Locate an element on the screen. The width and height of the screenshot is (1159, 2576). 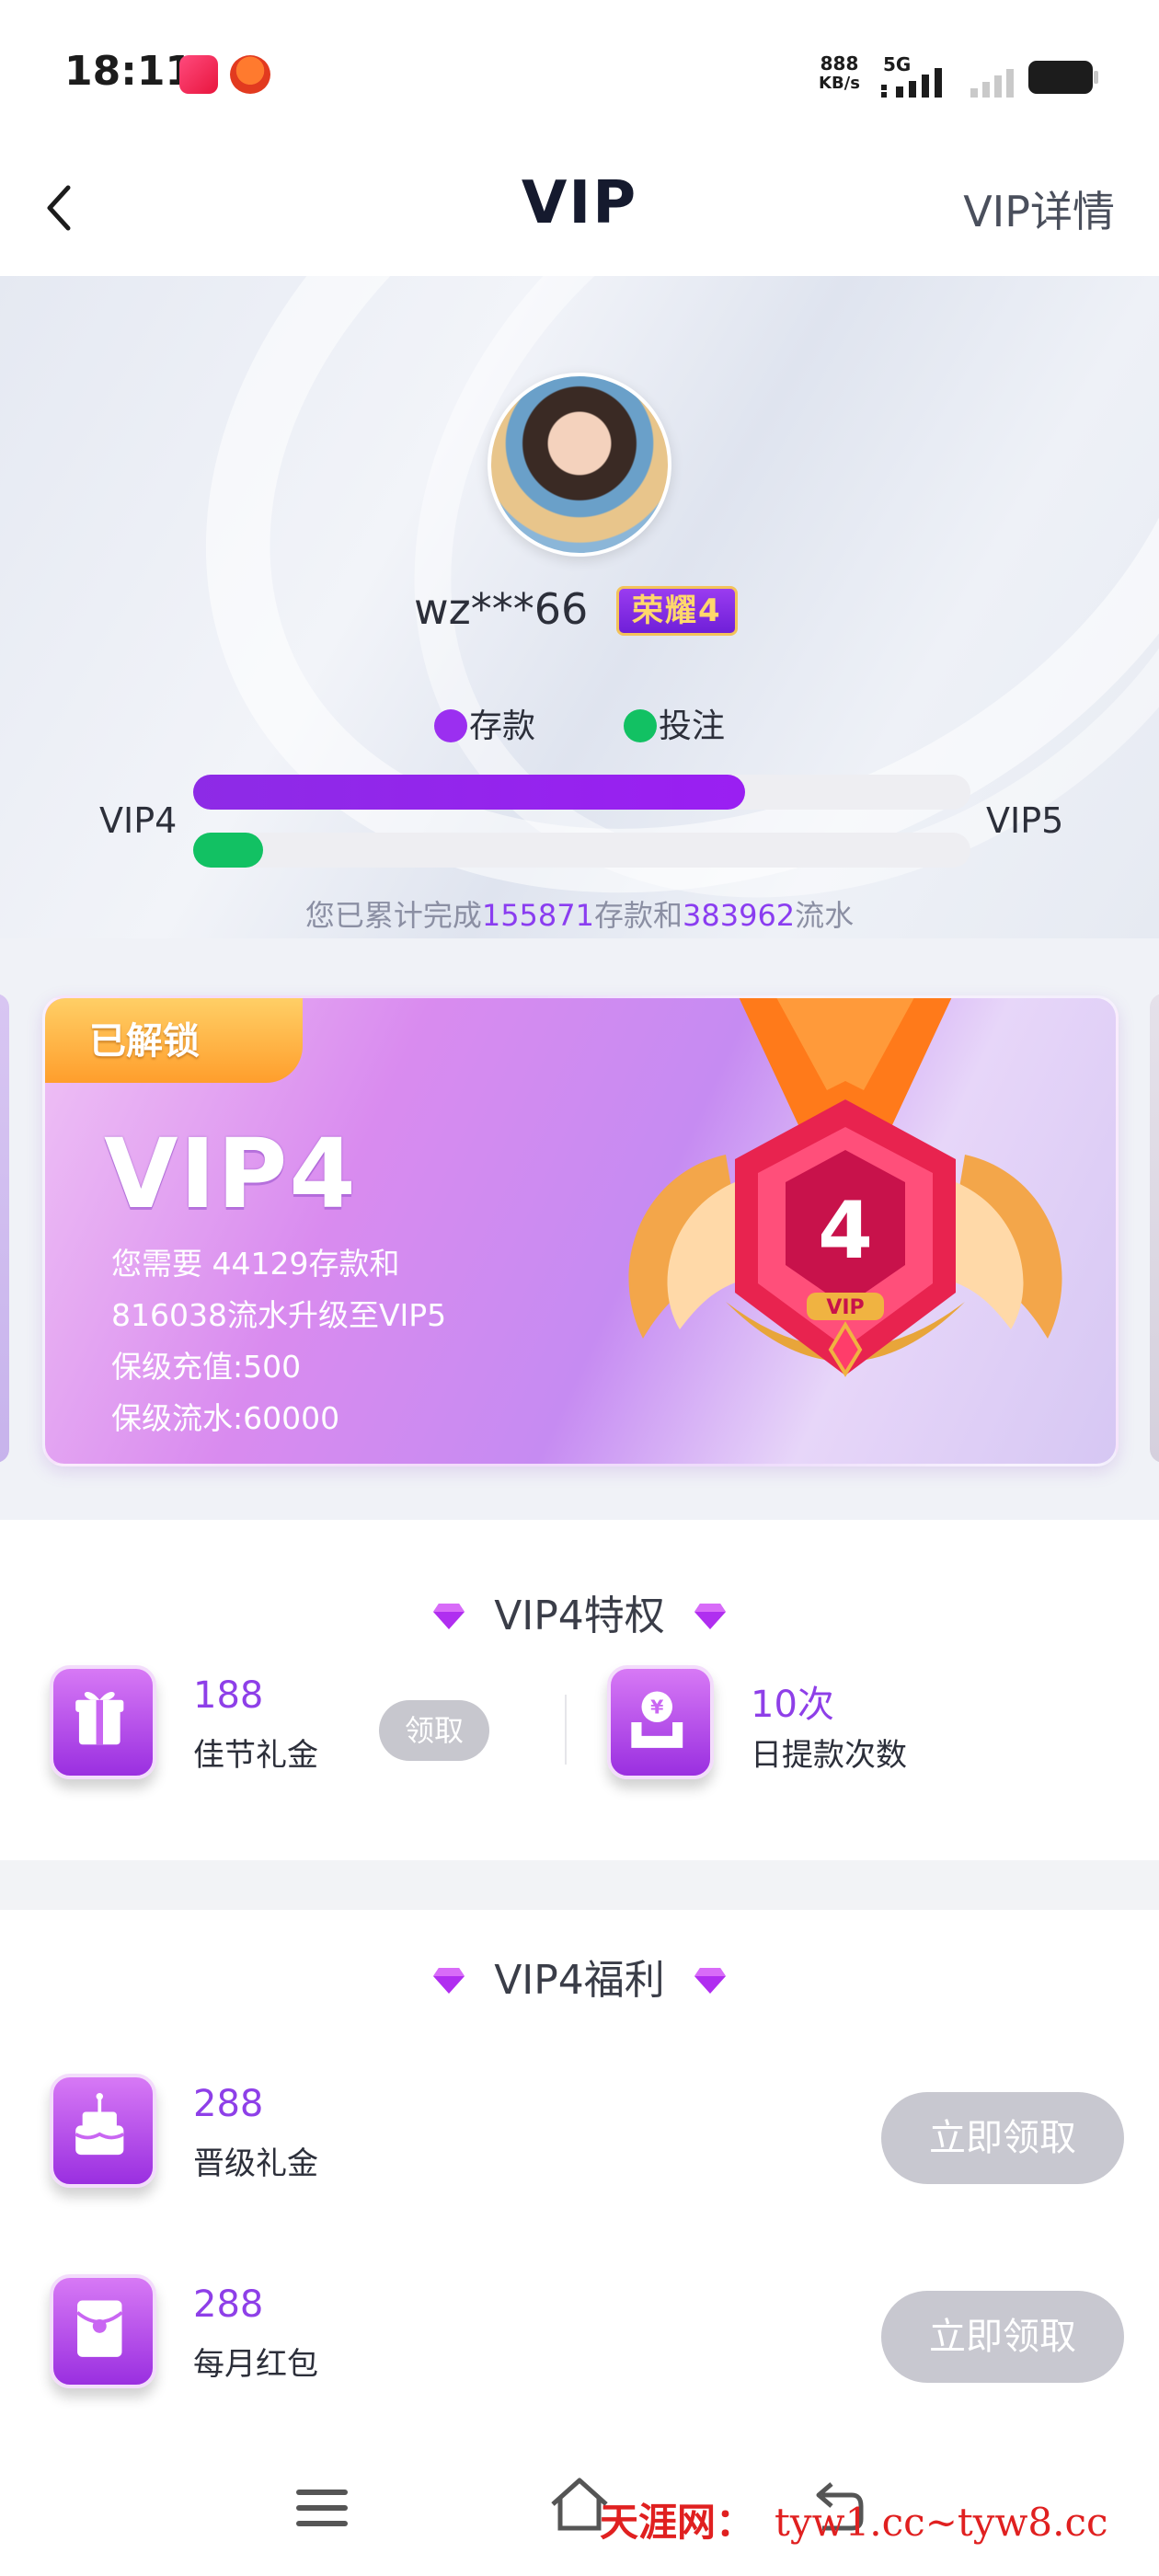
watermark-site: 天涯网： is located at coordinates (677, 2522).